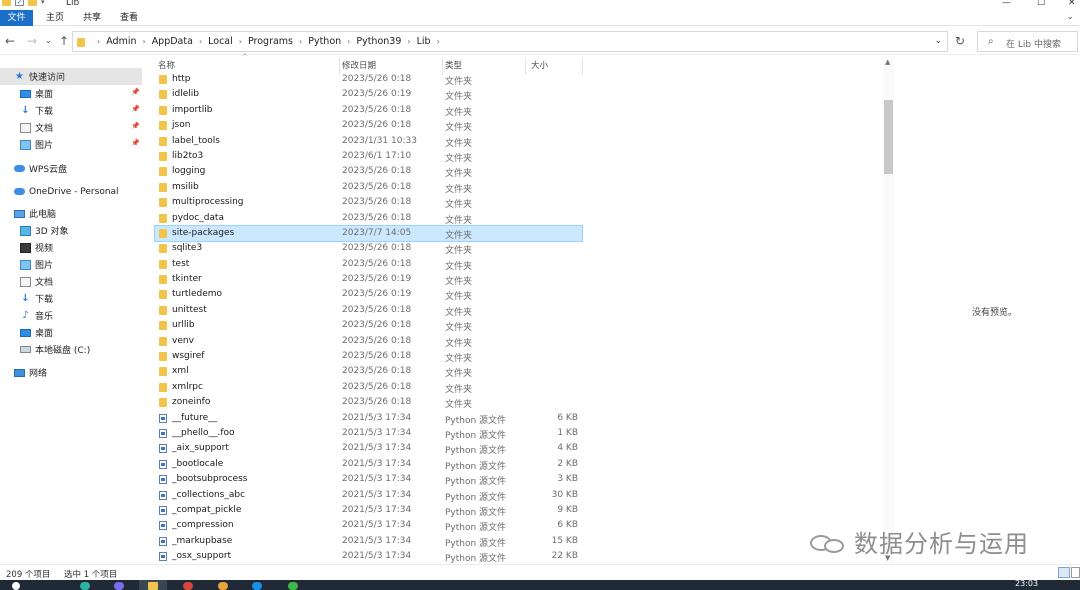 The width and height of the screenshot is (1080, 590). What do you see at coordinates (368, 341) in the screenshot?
I see `table-row: venv 2023/5/26 0:18 文件夹` at bounding box center [368, 341].